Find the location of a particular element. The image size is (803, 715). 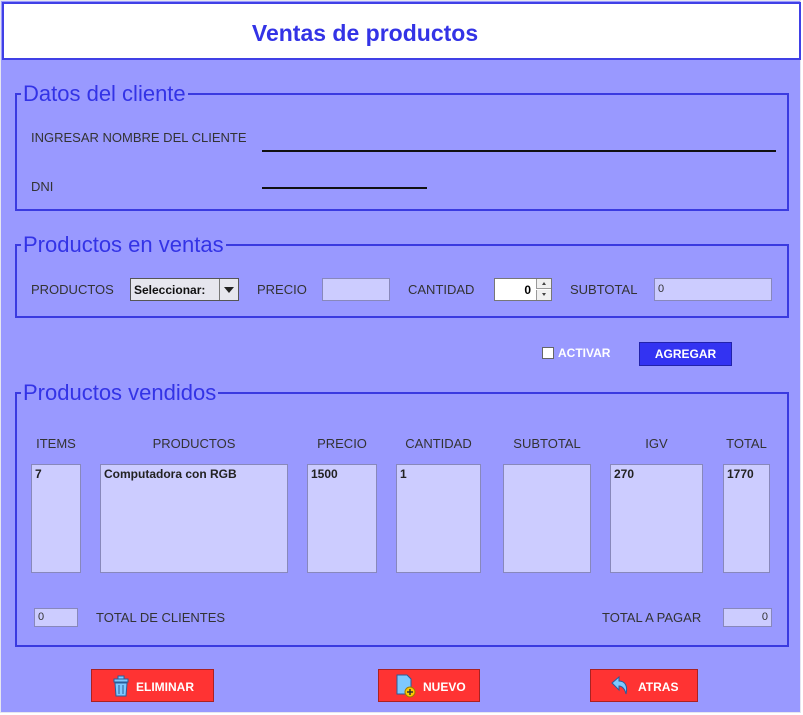

increment-icon is located at coordinates (543, 284).